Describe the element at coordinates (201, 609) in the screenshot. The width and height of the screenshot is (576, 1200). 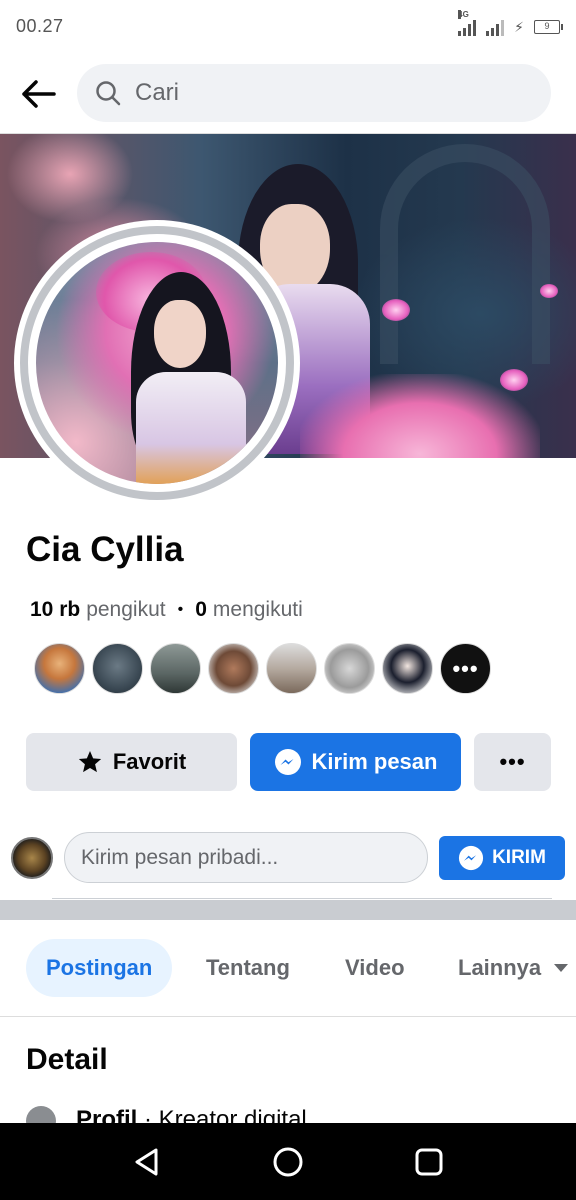
I see `following-count: 0` at that location.